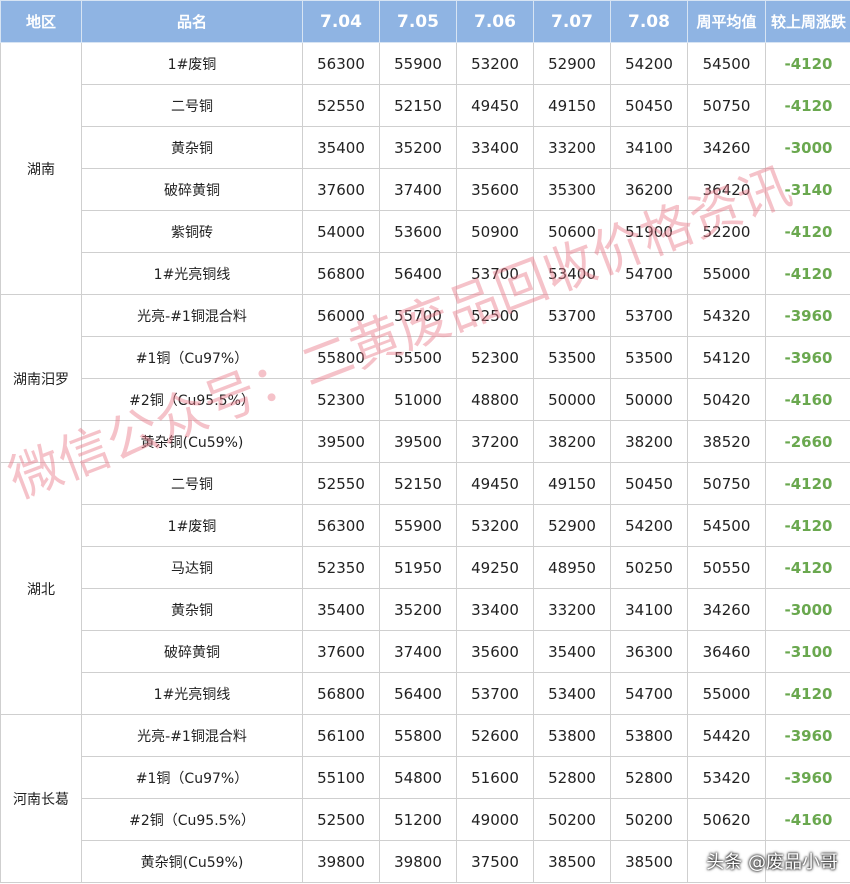 This screenshot has height=884, width=850. What do you see at coordinates (418, 777) in the screenshot?
I see `daily-price-cell: 54800` at bounding box center [418, 777].